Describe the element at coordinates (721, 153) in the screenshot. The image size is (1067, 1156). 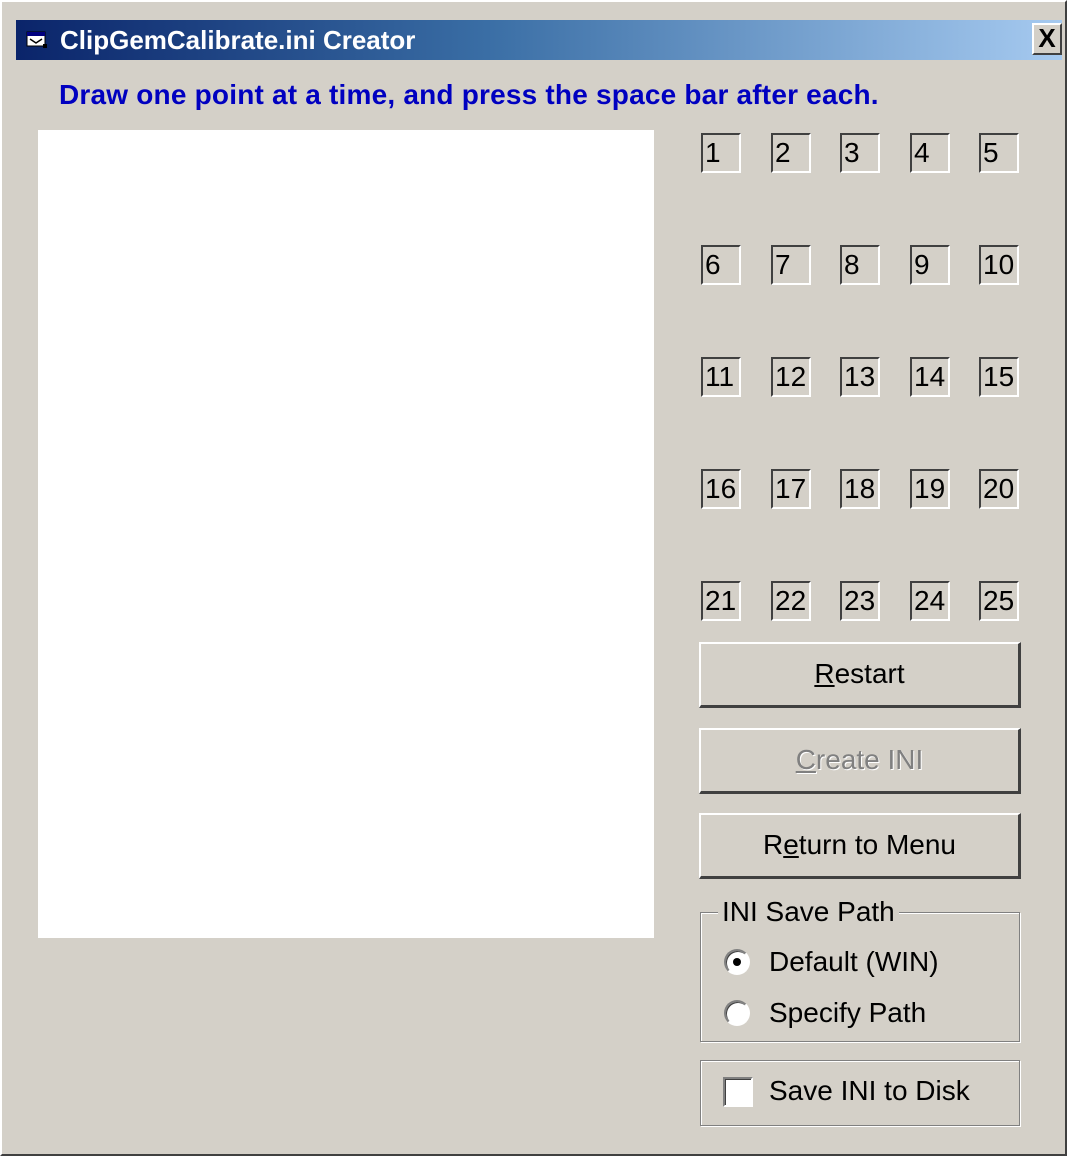
I see `point-box-1: 1` at that location.